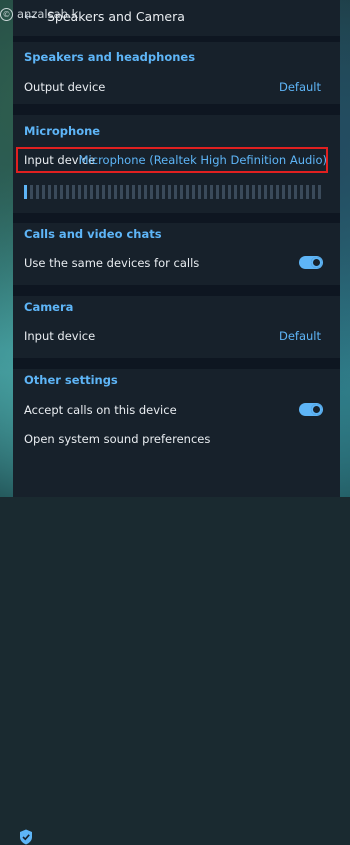 This screenshot has width=350, height=845. I want to click on camera-input-device-value: Default, so click(300, 336).